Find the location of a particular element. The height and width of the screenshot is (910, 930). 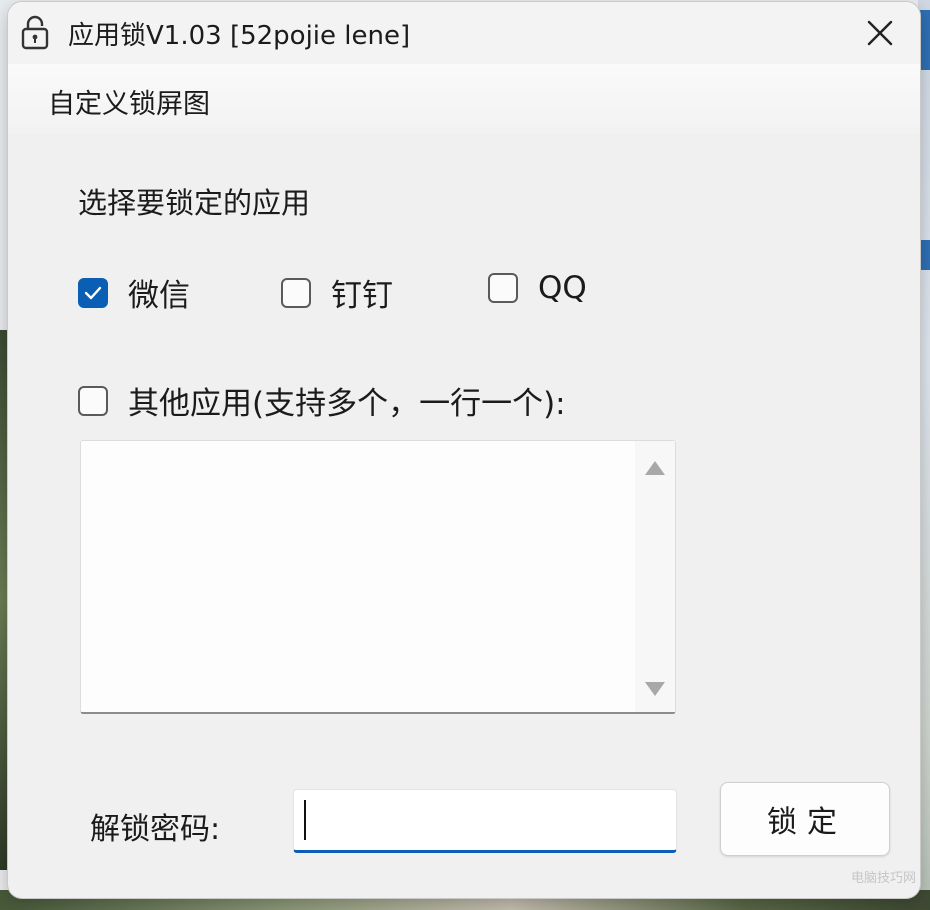

lock-button: 锁定 is located at coordinates (805, 819).